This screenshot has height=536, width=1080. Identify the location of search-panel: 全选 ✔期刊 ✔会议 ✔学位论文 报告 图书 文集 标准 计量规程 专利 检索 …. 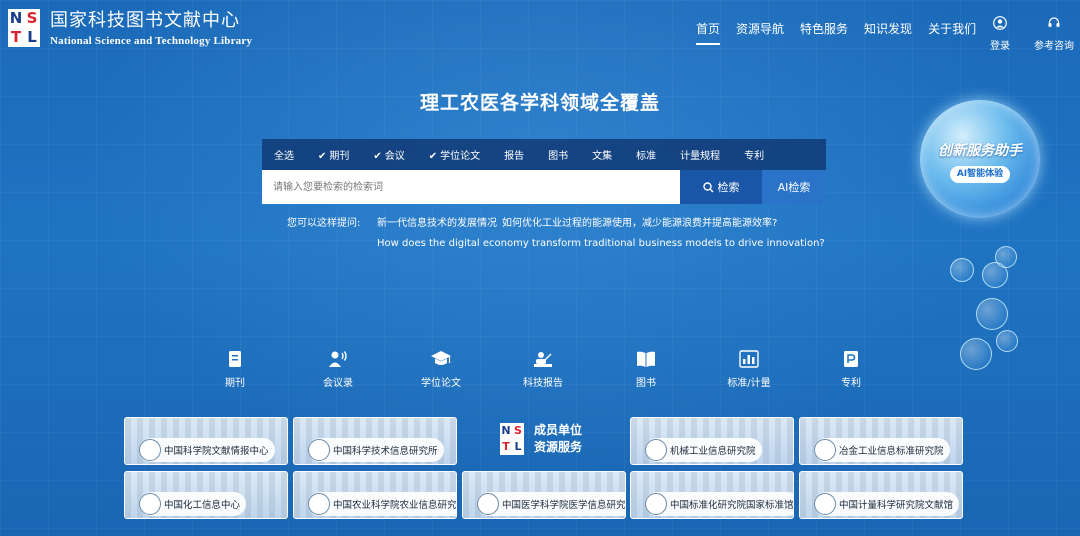
(544, 171).